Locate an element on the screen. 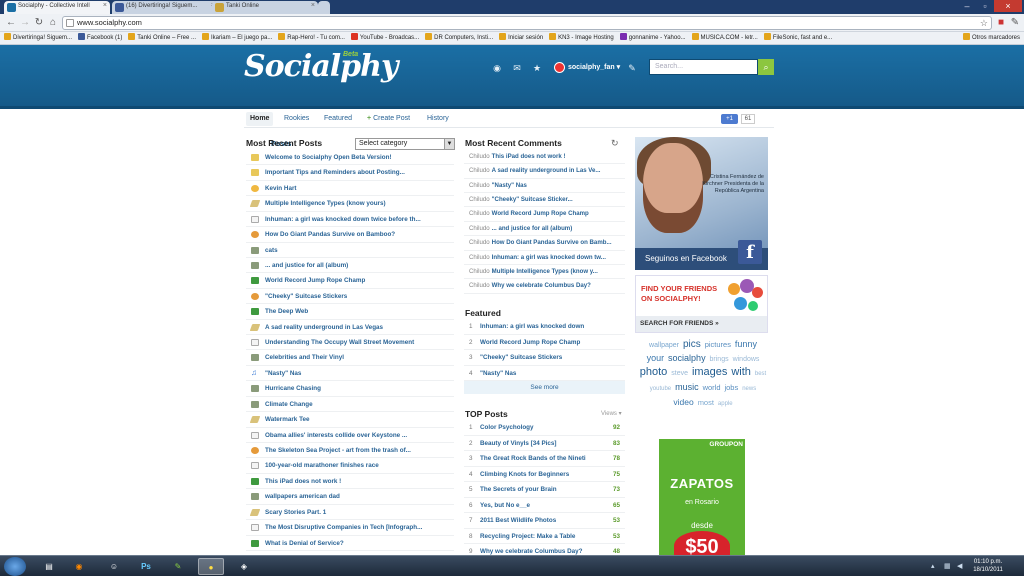 This screenshot has width=1024, height=576. bookmark-item: Iniciar sesión is located at coordinates (521, 38).